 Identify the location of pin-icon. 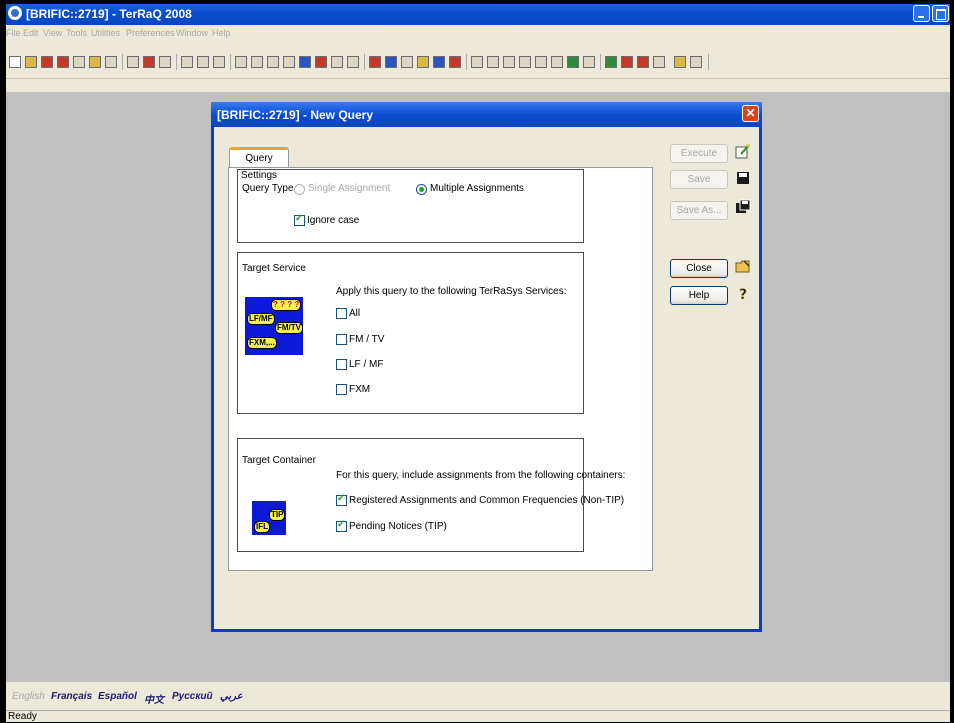
(573, 62).